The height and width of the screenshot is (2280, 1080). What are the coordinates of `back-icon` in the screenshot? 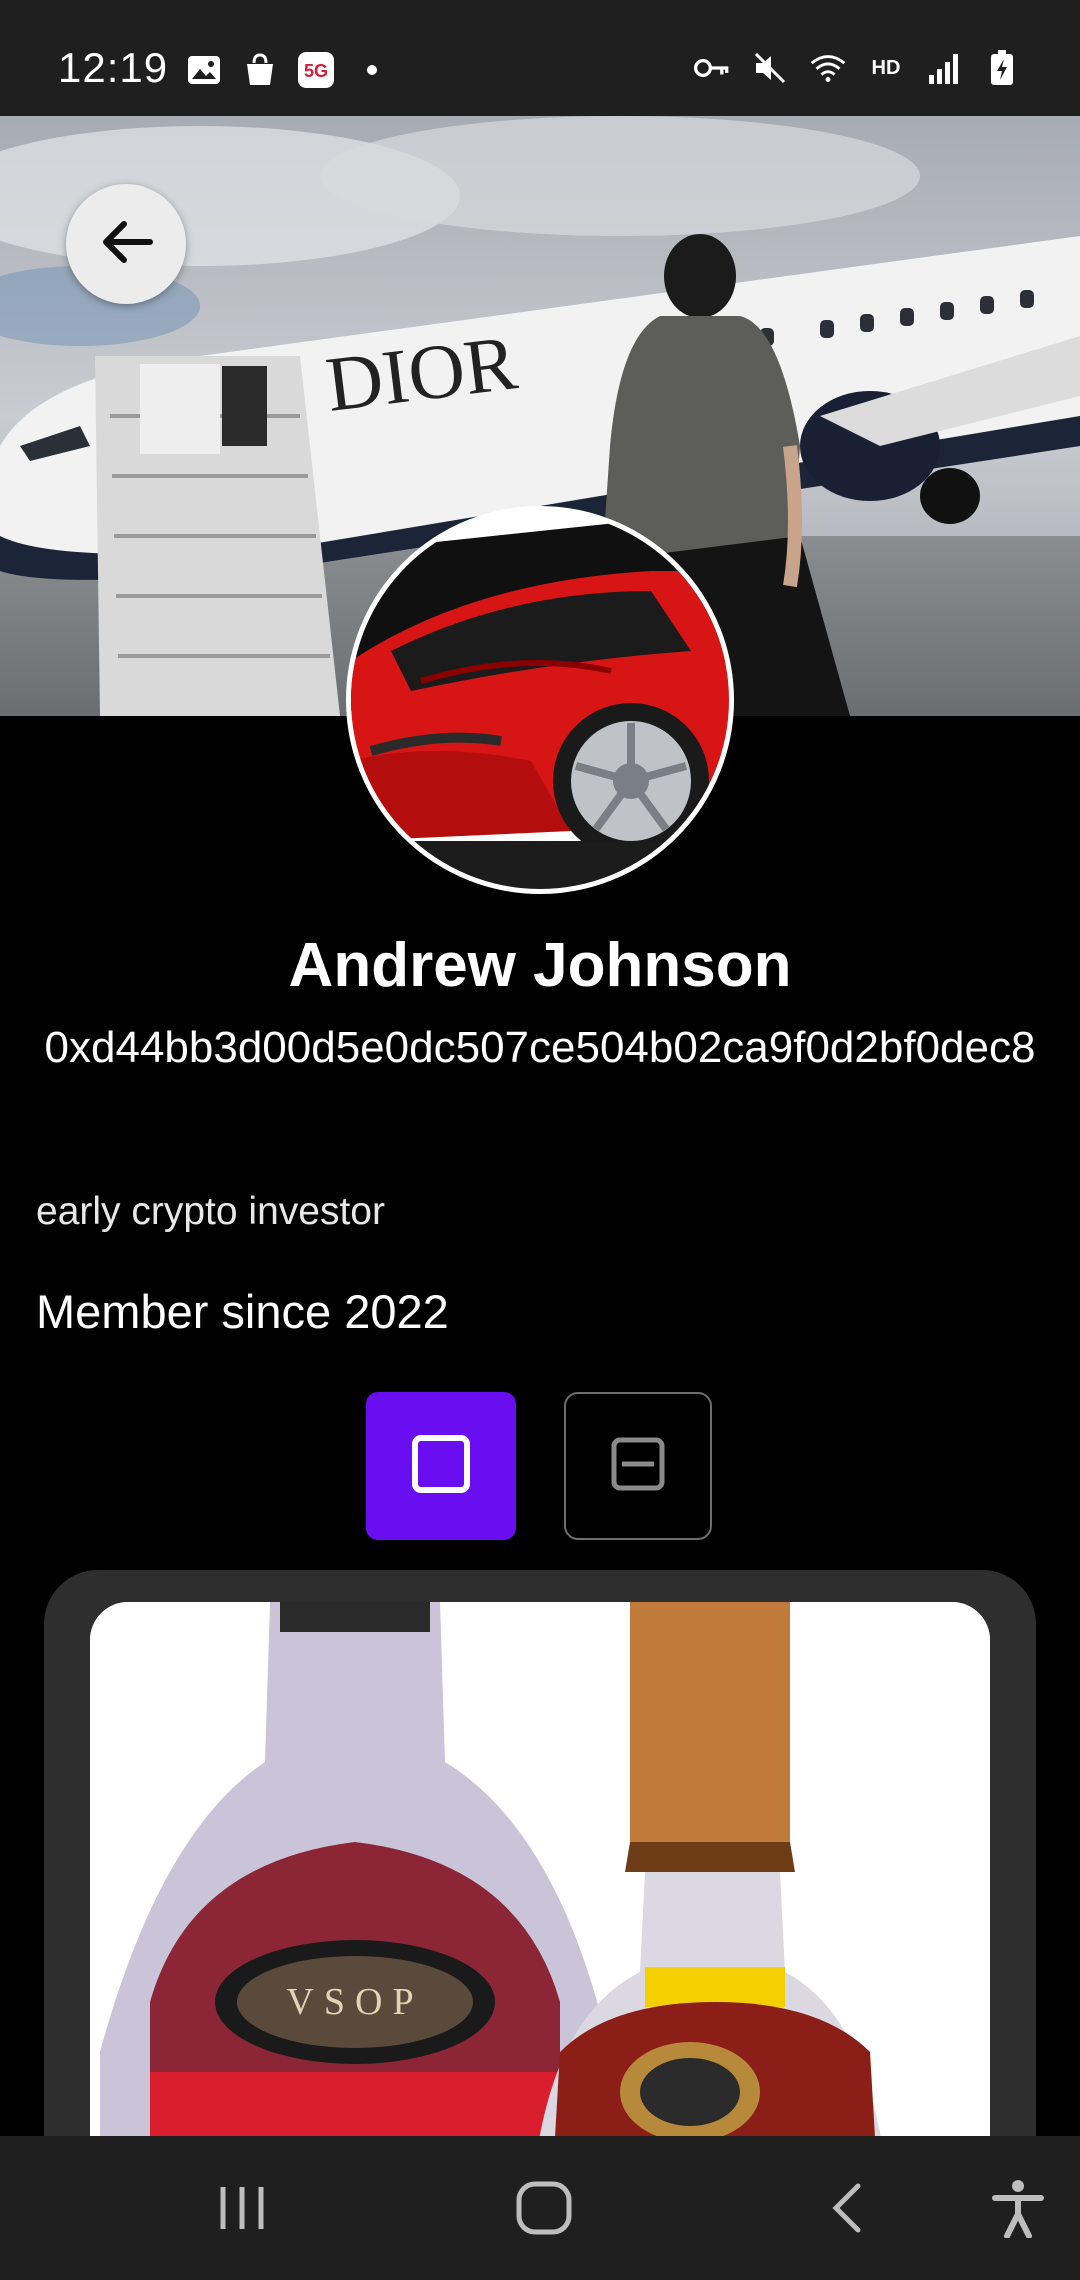 It's located at (846, 2208).